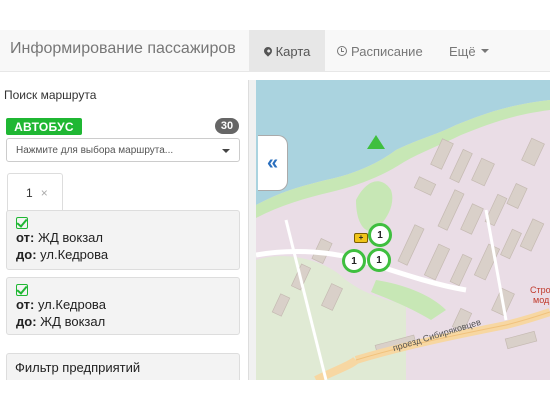 Image resolution: width=550 pixels, height=412 pixels. I want to click on direction-to: до: ЖД вокзал, so click(61, 321).